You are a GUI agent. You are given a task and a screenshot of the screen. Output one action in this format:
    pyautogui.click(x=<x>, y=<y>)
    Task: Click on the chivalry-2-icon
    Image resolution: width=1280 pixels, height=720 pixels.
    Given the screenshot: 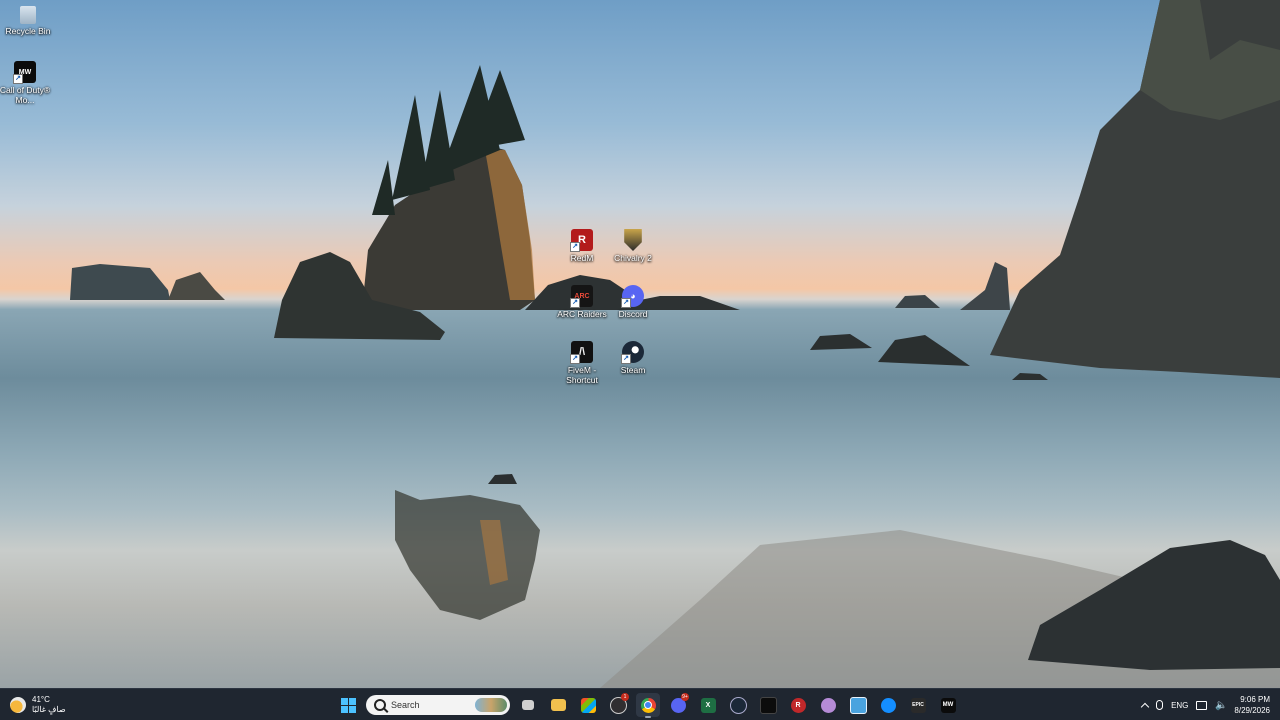 What is the action you would take?
    pyautogui.click(x=633, y=240)
    